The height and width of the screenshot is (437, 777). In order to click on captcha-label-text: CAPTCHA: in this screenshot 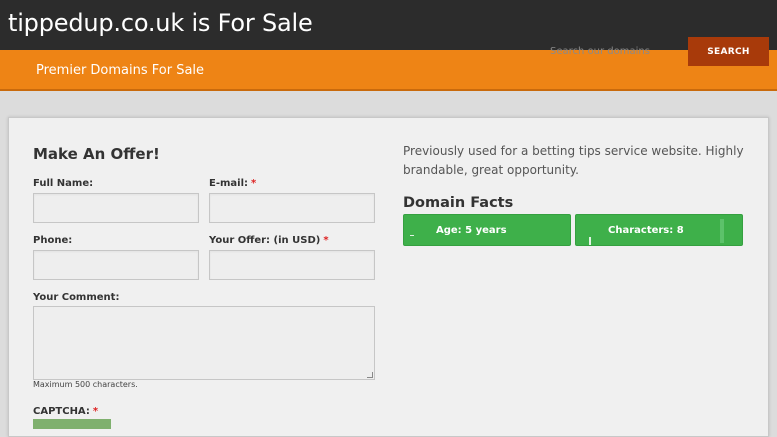, I will do `click(61, 411)`.